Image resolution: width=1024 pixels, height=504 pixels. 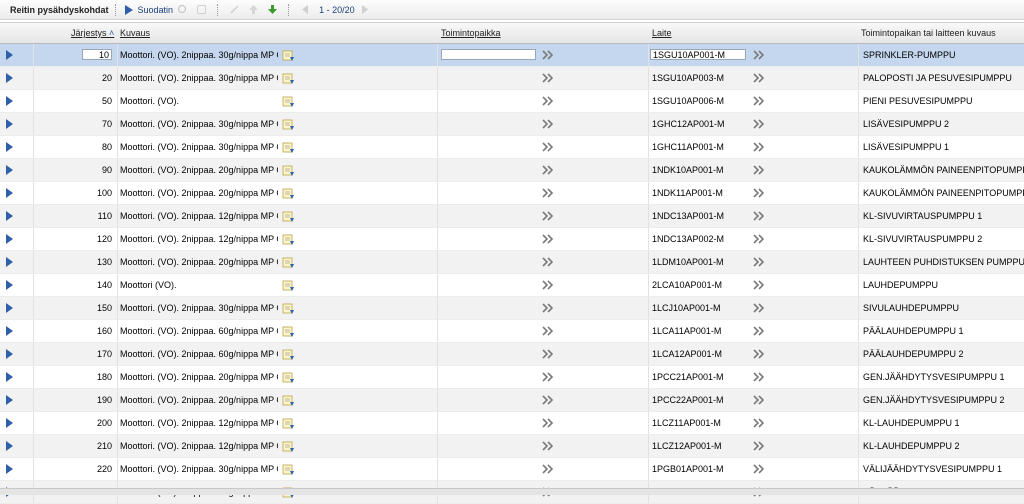 I want to click on clear-filter-icon, so click(x=201, y=9).